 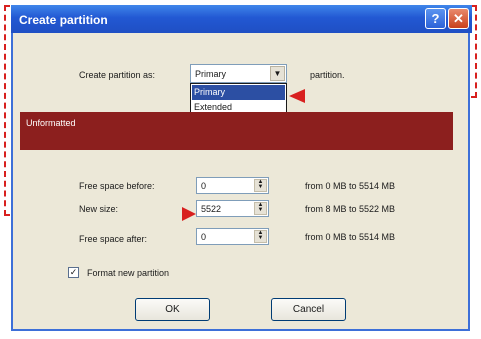 I want to click on dropdown-option-primary: Primary, so click(x=238, y=92).